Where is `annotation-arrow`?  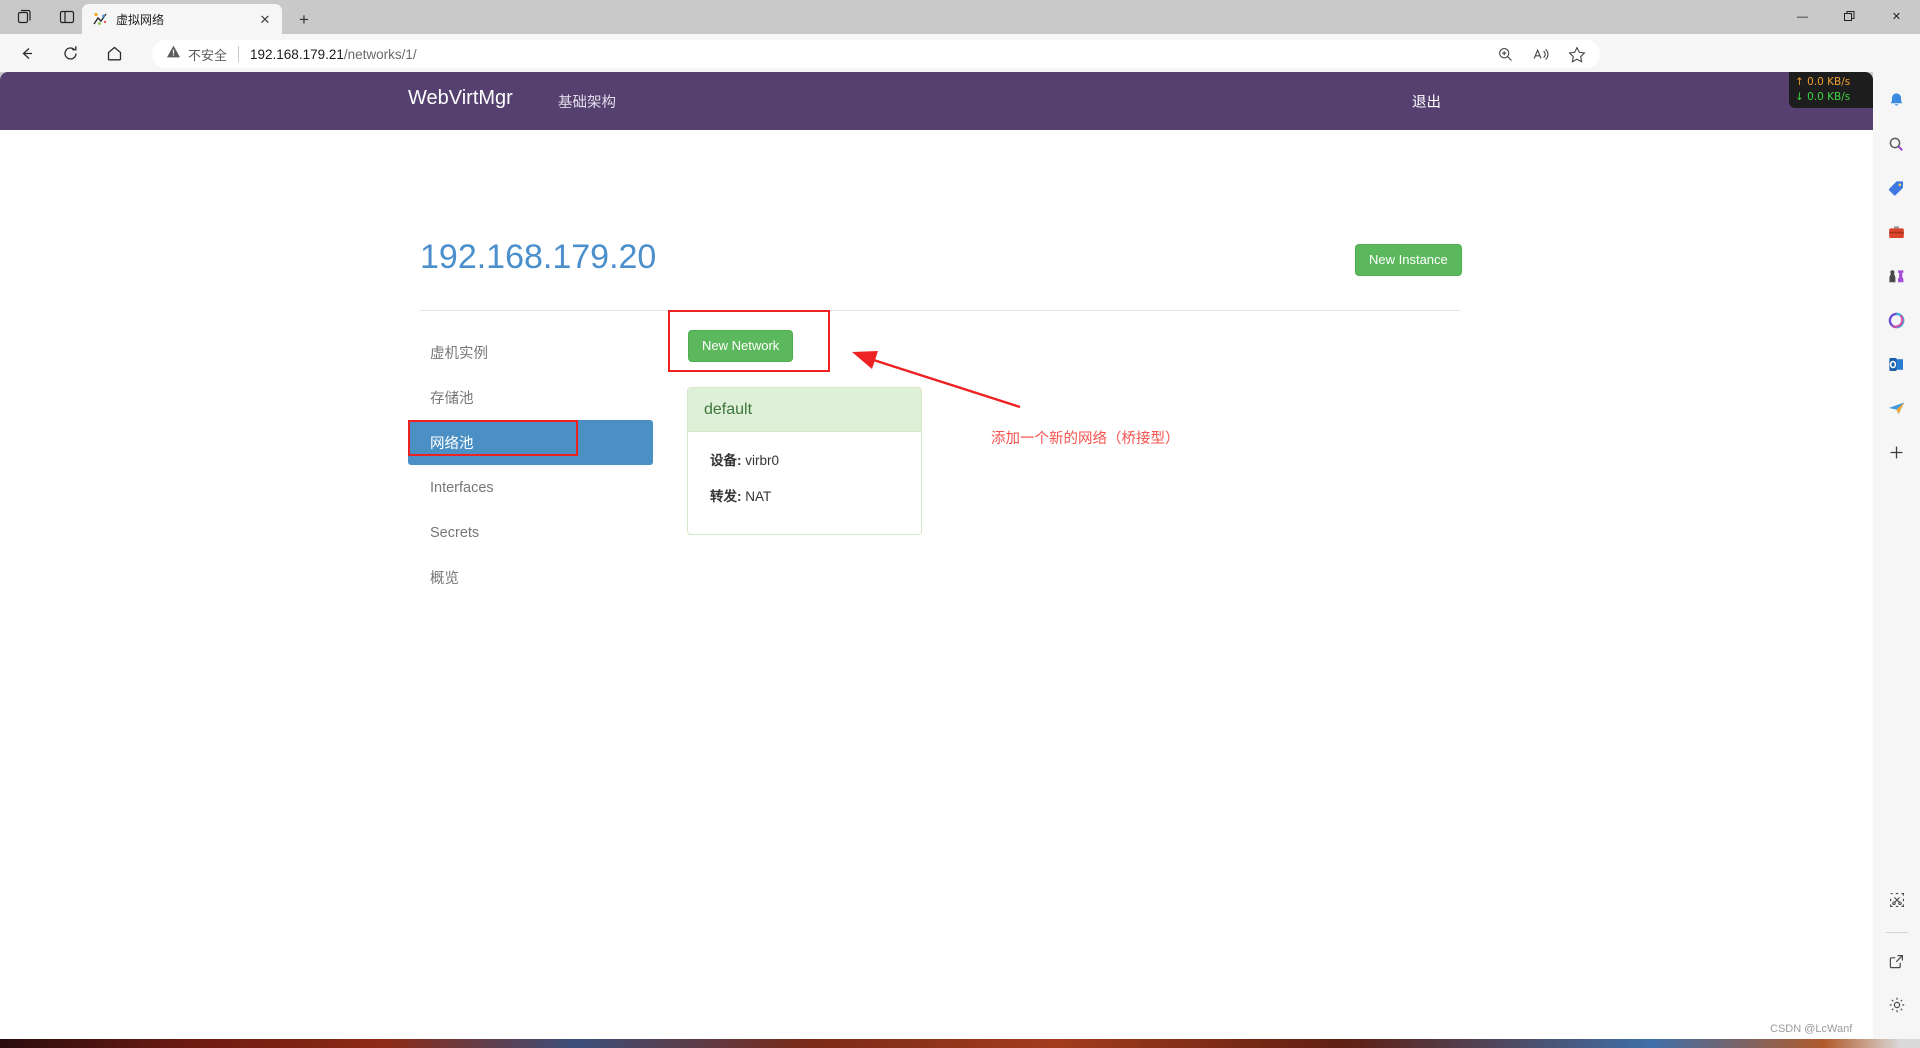 annotation-arrow is located at coordinates (936, 380).